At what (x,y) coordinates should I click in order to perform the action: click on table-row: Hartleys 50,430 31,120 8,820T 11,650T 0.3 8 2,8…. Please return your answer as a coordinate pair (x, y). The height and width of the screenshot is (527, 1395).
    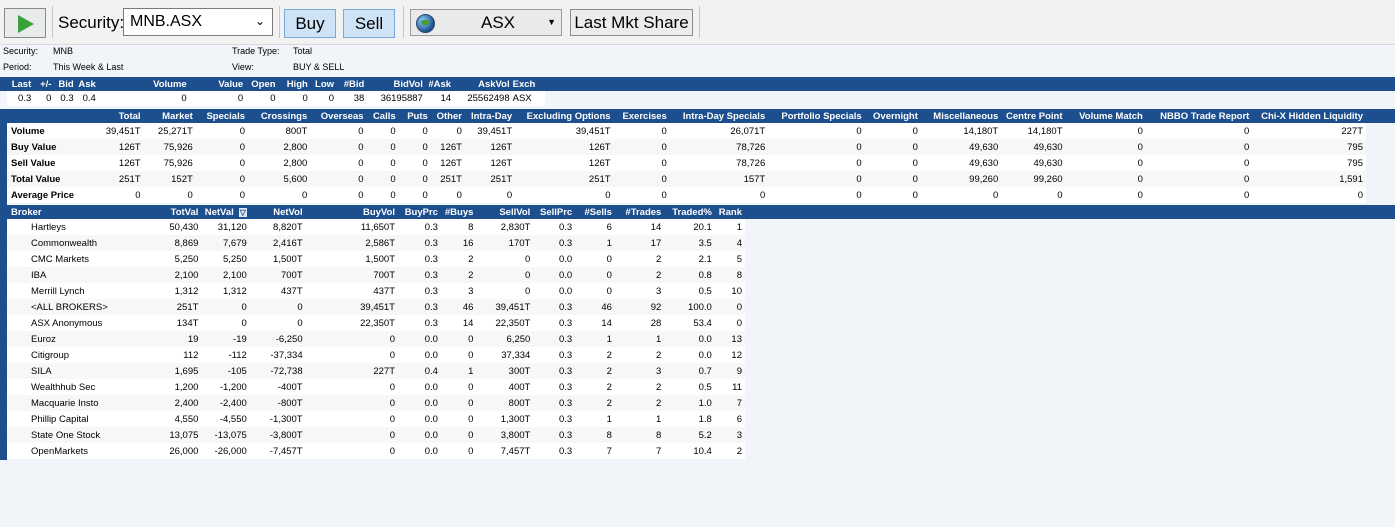
    Looking at the image, I should click on (376, 227).